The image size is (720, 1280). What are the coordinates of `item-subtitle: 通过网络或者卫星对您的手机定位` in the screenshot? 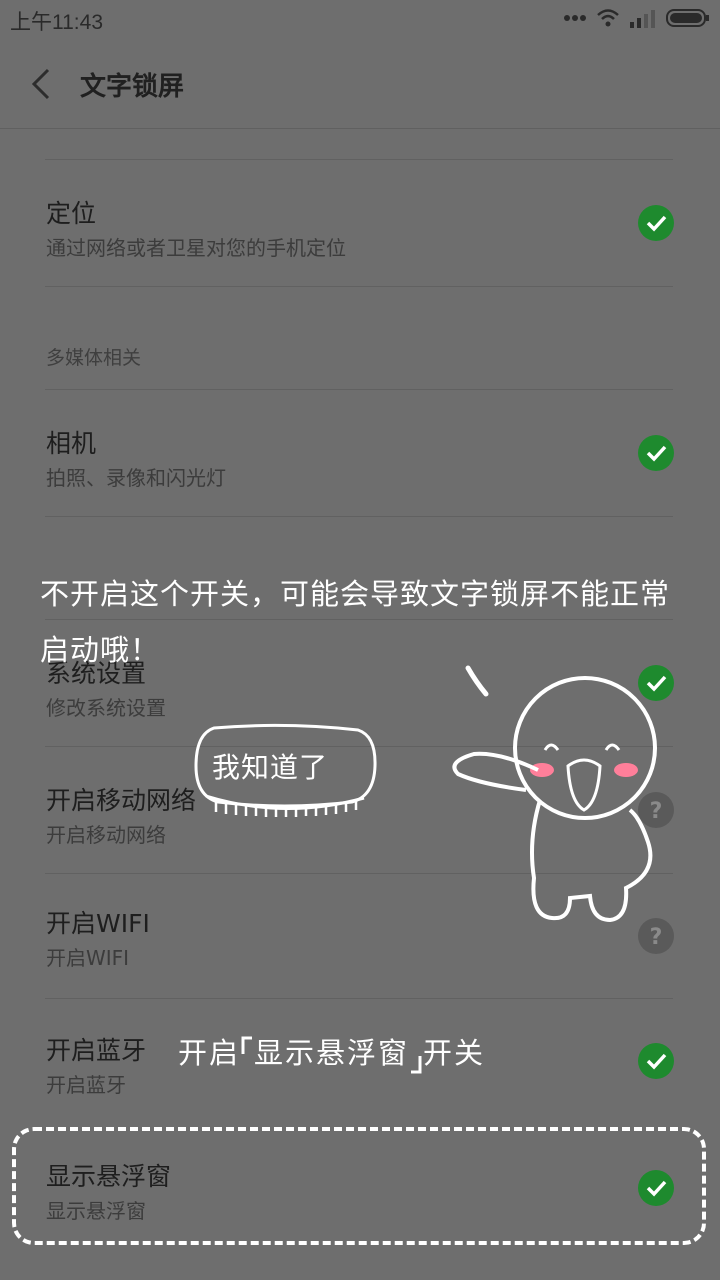 It's located at (196, 248).